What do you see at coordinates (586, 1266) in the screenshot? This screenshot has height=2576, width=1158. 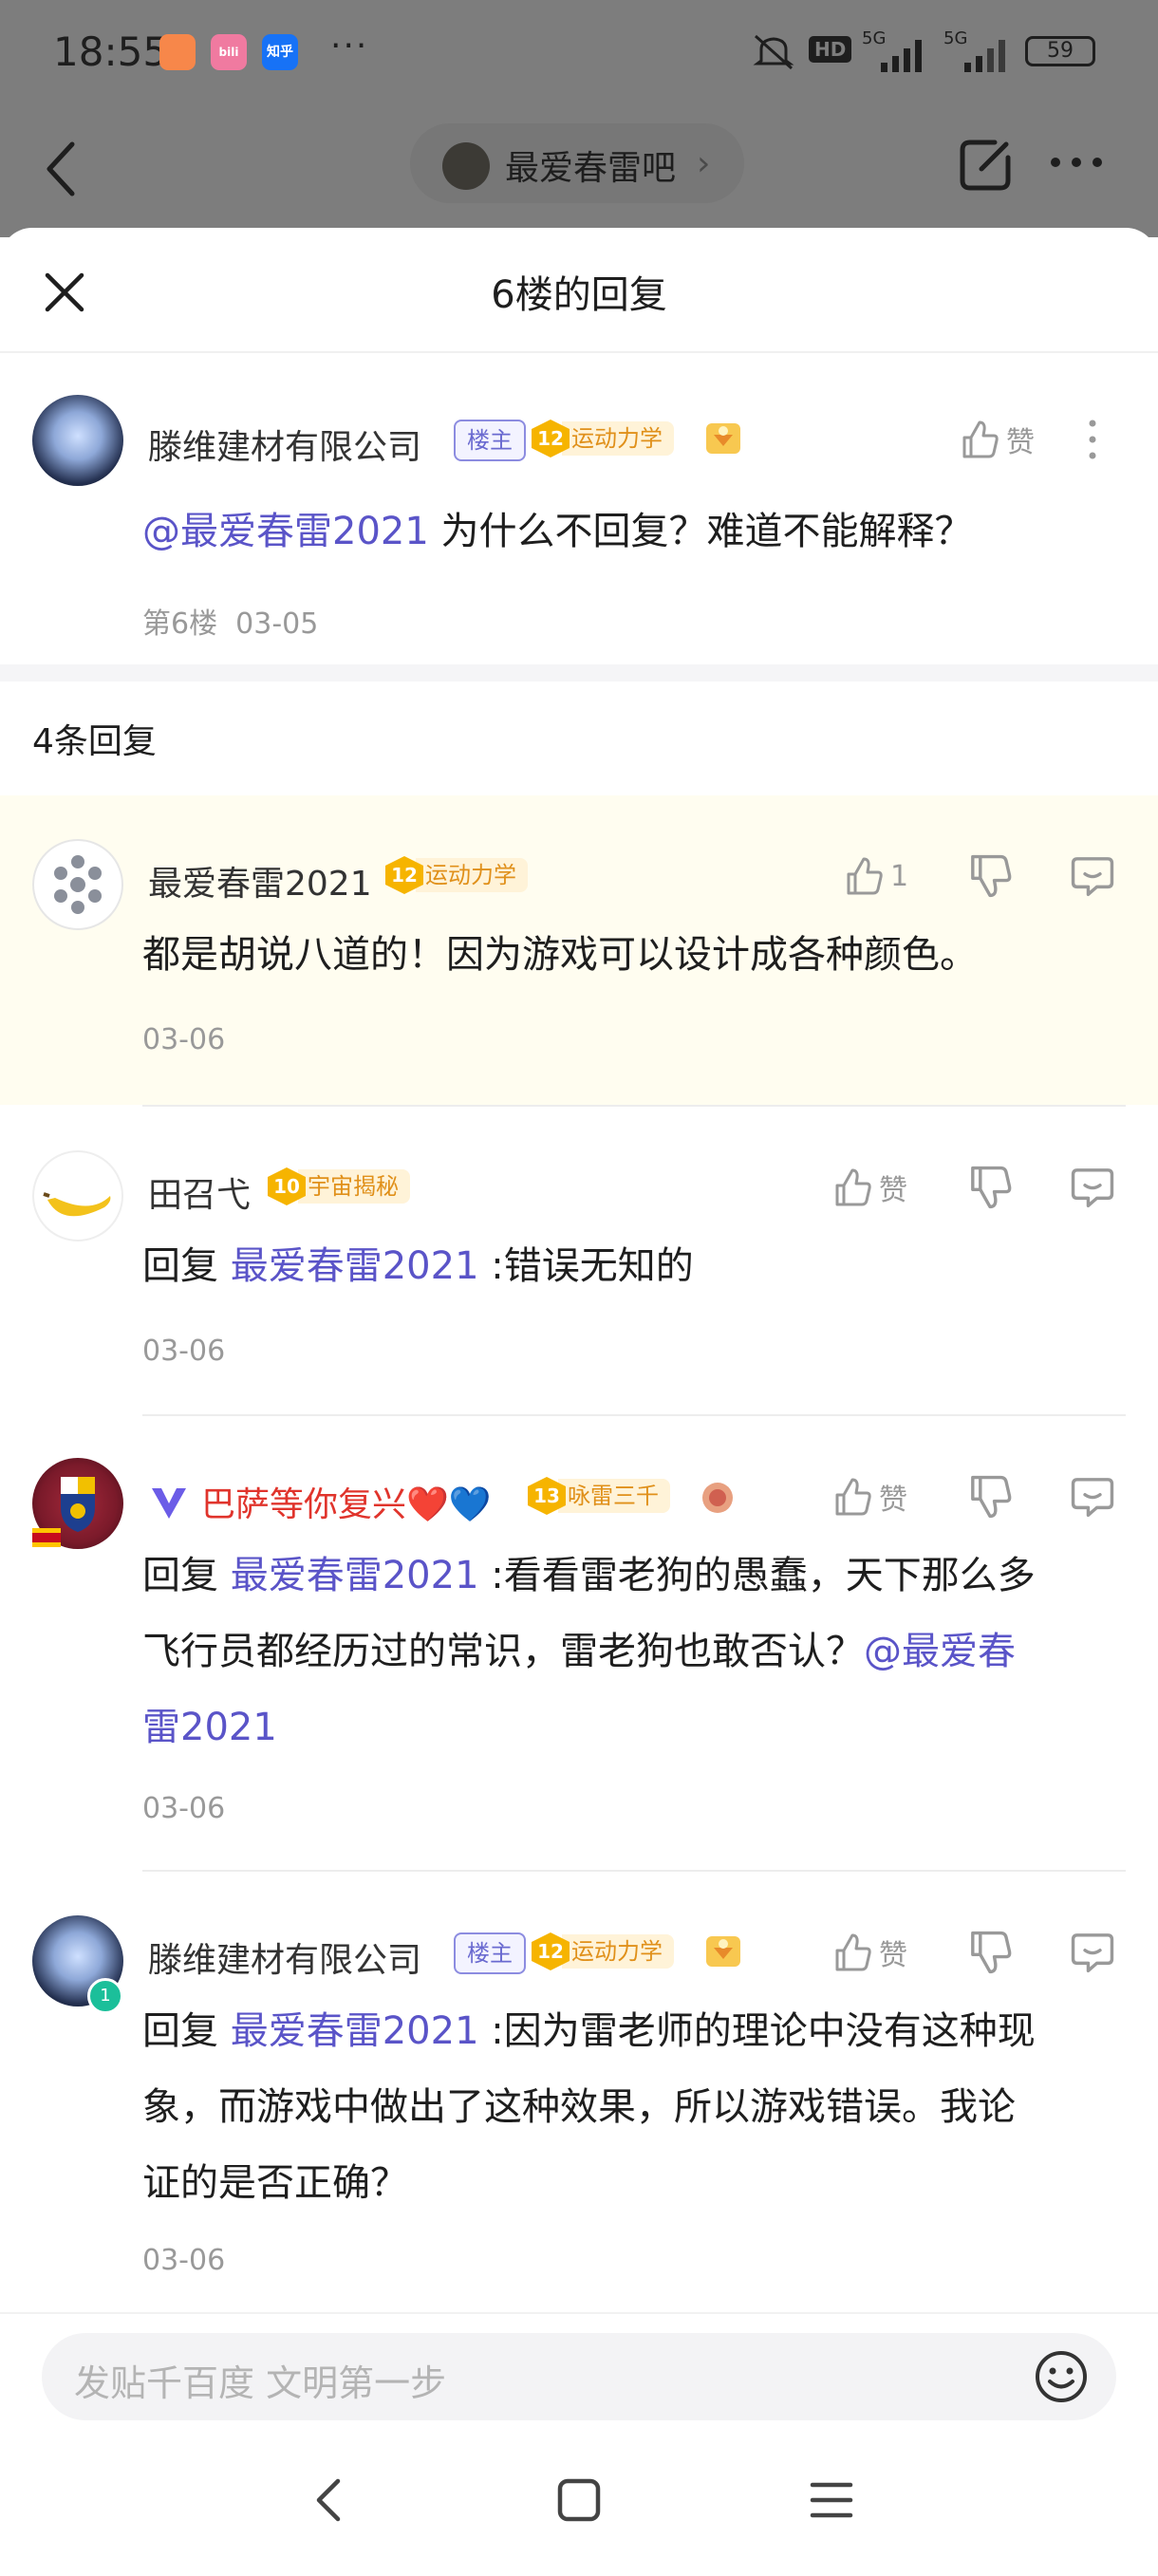 I see `reply-text: :错误无知的` at bounding box center [586, 1266].